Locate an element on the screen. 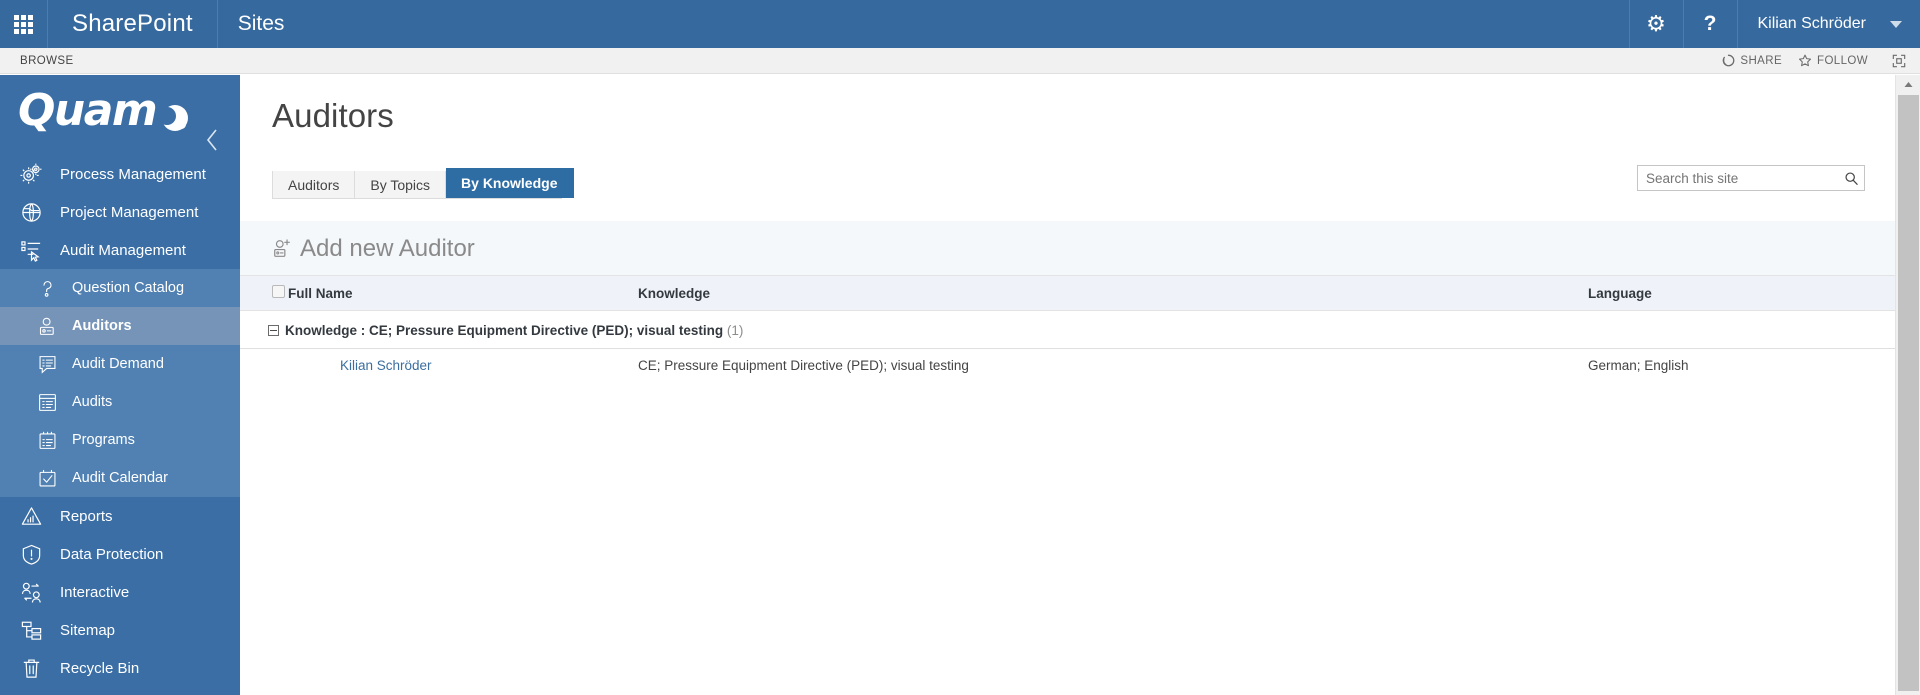 The height and width of the screenshot is (695, 1920). sidebar-item-data-protection: Data Protection is located at coordinates (120, 554).